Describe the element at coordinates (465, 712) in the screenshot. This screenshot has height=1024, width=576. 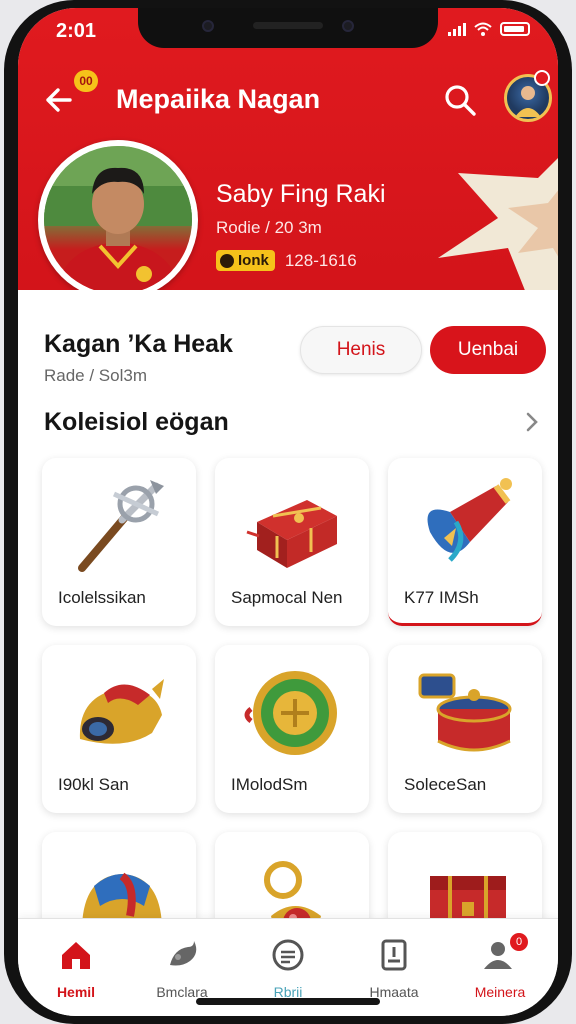
I see `drum-icon` at that location.